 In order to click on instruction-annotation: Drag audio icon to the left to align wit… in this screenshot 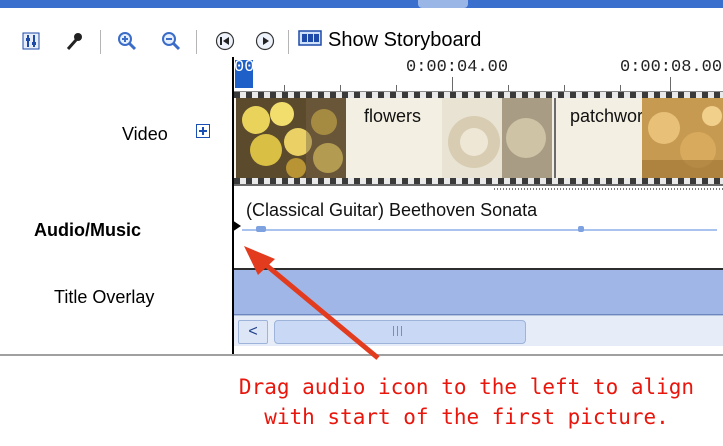, I will do `click(466, 402)`.